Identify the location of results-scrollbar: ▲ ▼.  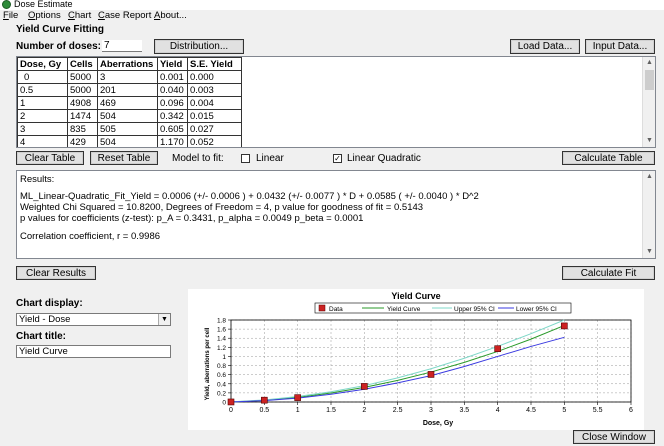
(648, 214).